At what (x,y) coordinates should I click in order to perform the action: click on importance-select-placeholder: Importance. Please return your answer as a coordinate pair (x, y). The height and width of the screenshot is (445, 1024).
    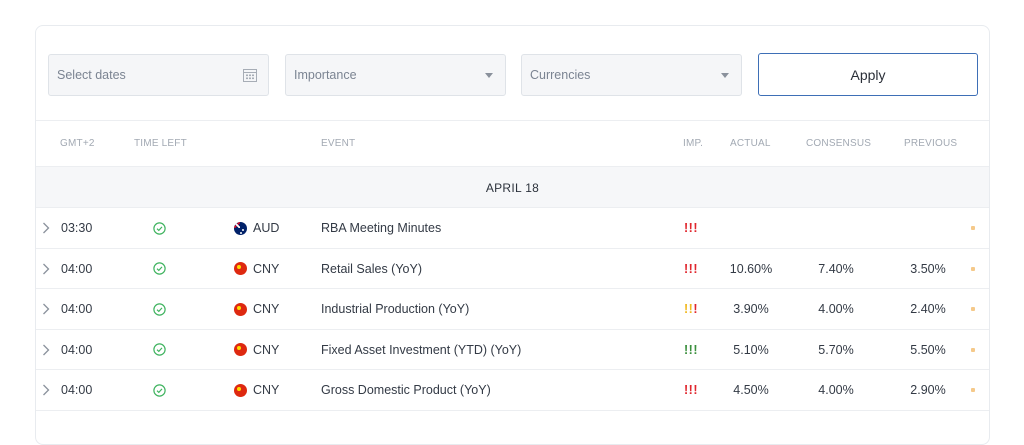
    Looking at the image, I should click on (325, 75).